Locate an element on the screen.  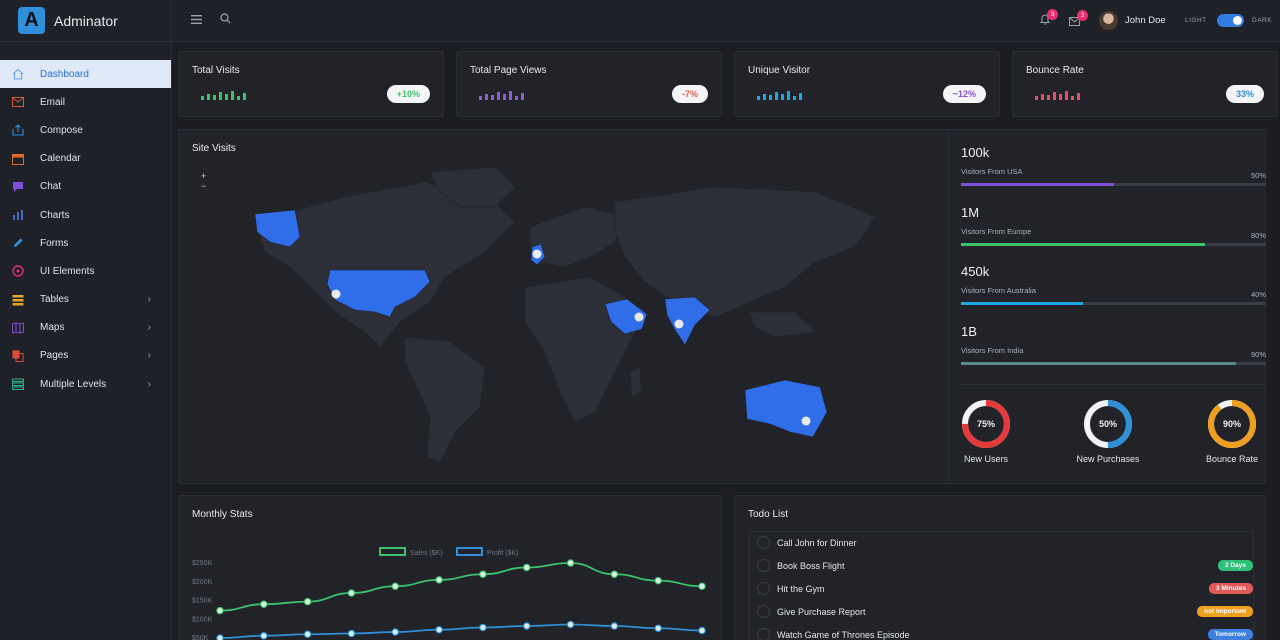
donut-value: 50% is located at coordinates (1108, 424).